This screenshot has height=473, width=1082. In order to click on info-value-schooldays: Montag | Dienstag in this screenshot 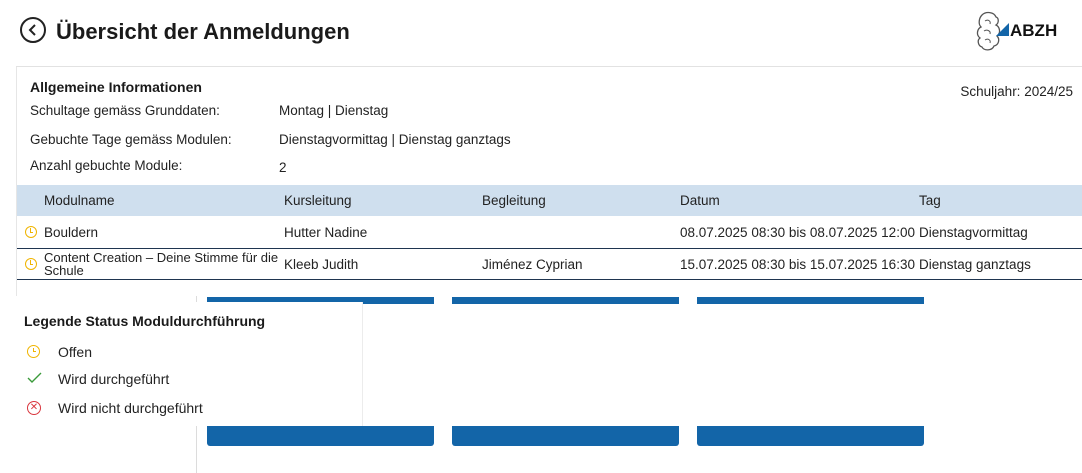, I will do `click(334, 110)`.